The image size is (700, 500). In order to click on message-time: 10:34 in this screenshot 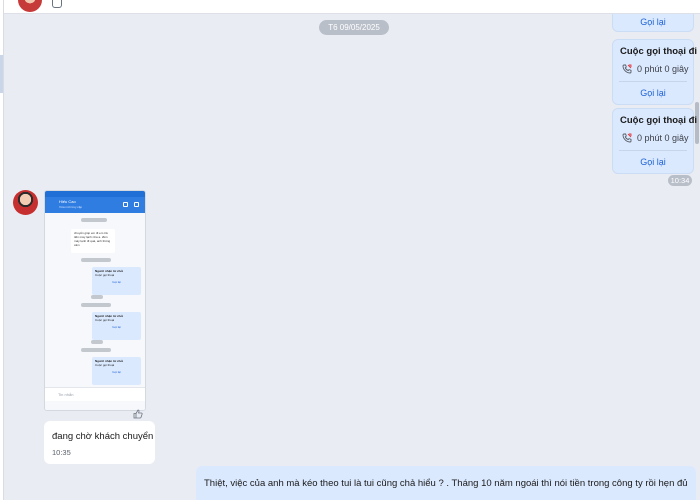, I will do `click(680, 180)`.